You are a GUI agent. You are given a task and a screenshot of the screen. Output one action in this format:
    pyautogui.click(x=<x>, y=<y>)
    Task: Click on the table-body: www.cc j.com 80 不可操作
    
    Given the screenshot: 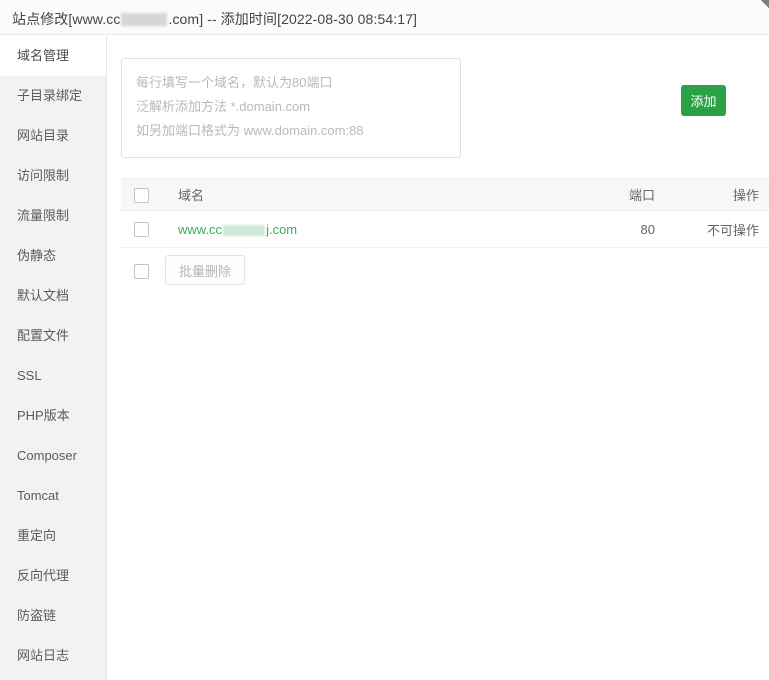 What is the action you would take?
    pyautogui.click(x=445, y=229)
    